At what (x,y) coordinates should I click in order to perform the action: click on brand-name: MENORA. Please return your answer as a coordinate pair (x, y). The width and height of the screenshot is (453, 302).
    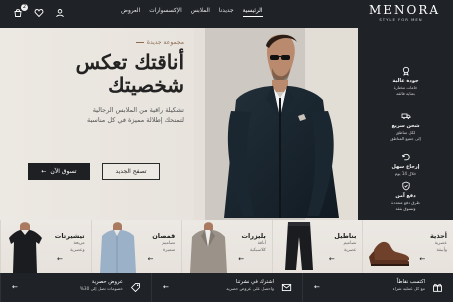
    Looking at the image, I should click on (405, 10).